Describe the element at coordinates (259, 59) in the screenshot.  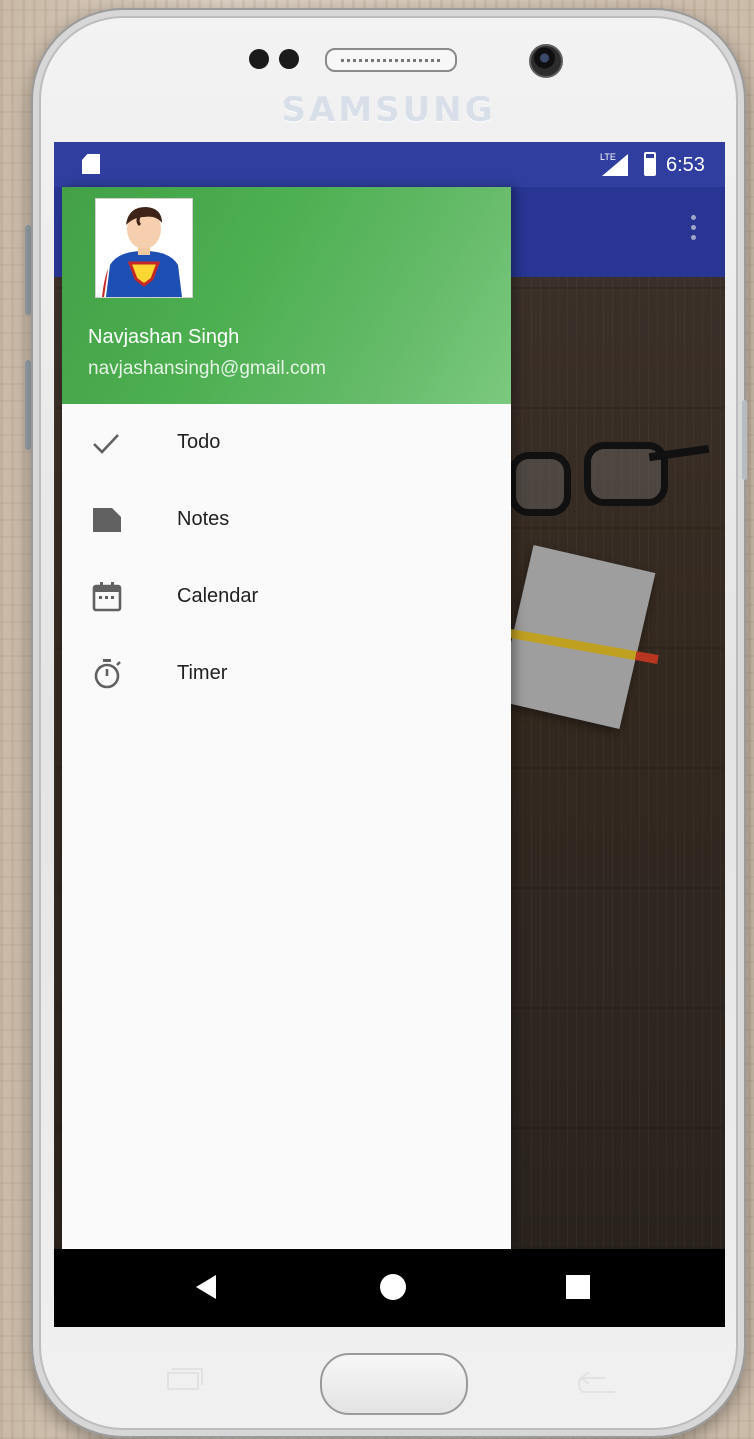
I see `proximity-sensor` at that location.